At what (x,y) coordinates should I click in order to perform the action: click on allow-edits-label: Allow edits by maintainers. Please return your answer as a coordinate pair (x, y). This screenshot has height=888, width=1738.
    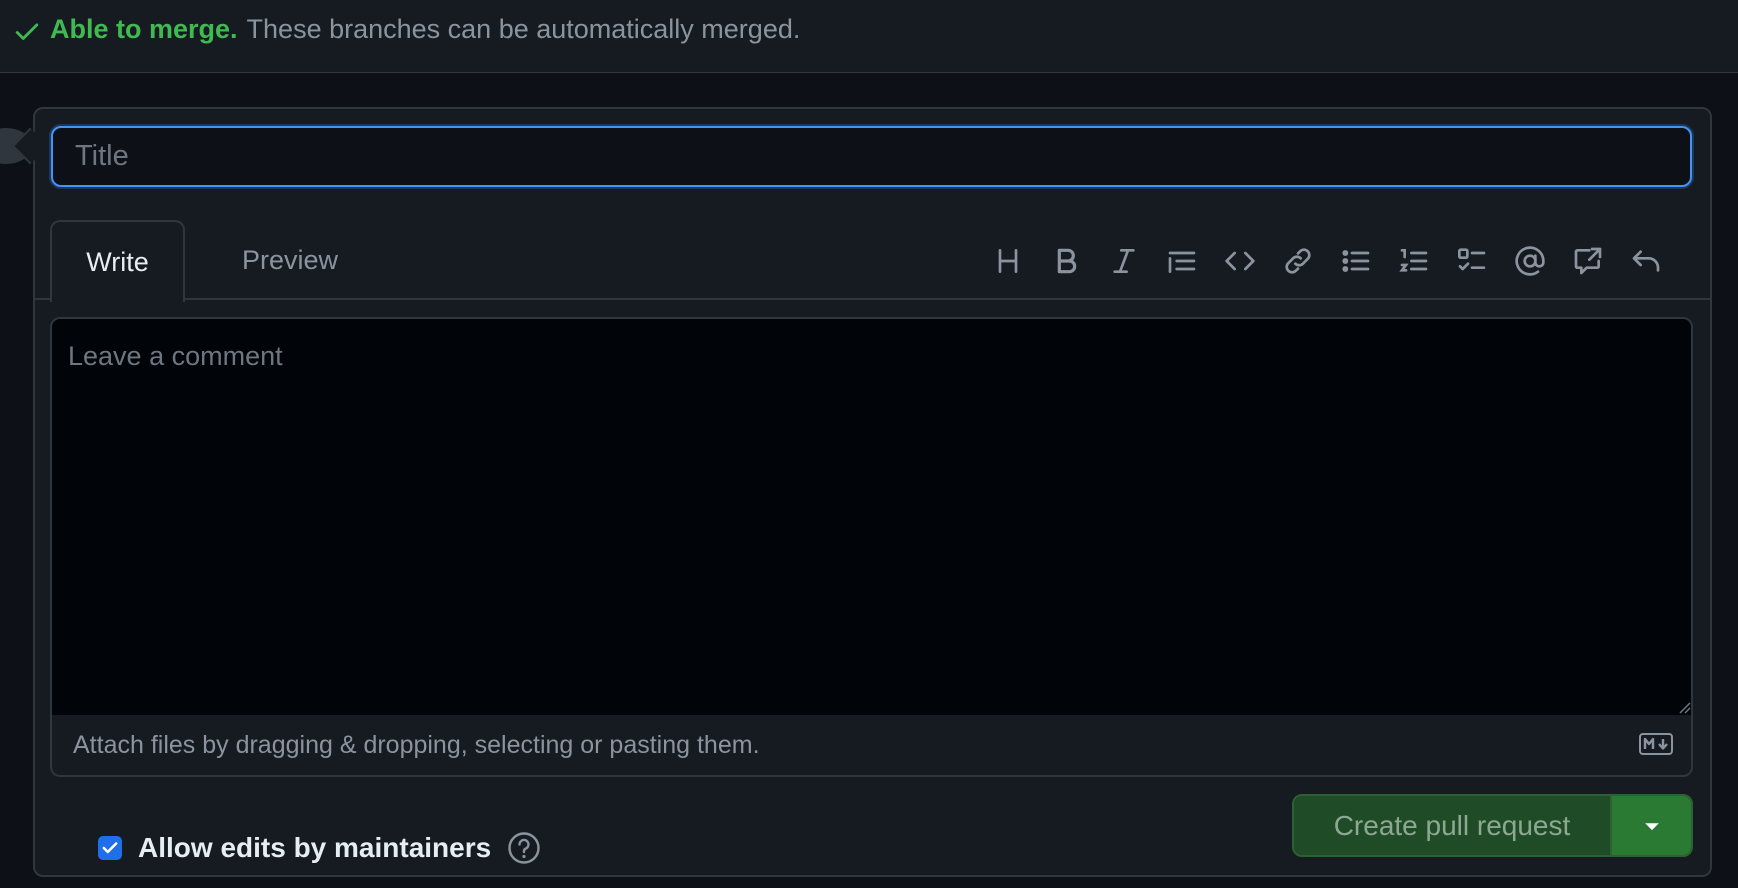
    Looking at the image, I should click on (315, 847).